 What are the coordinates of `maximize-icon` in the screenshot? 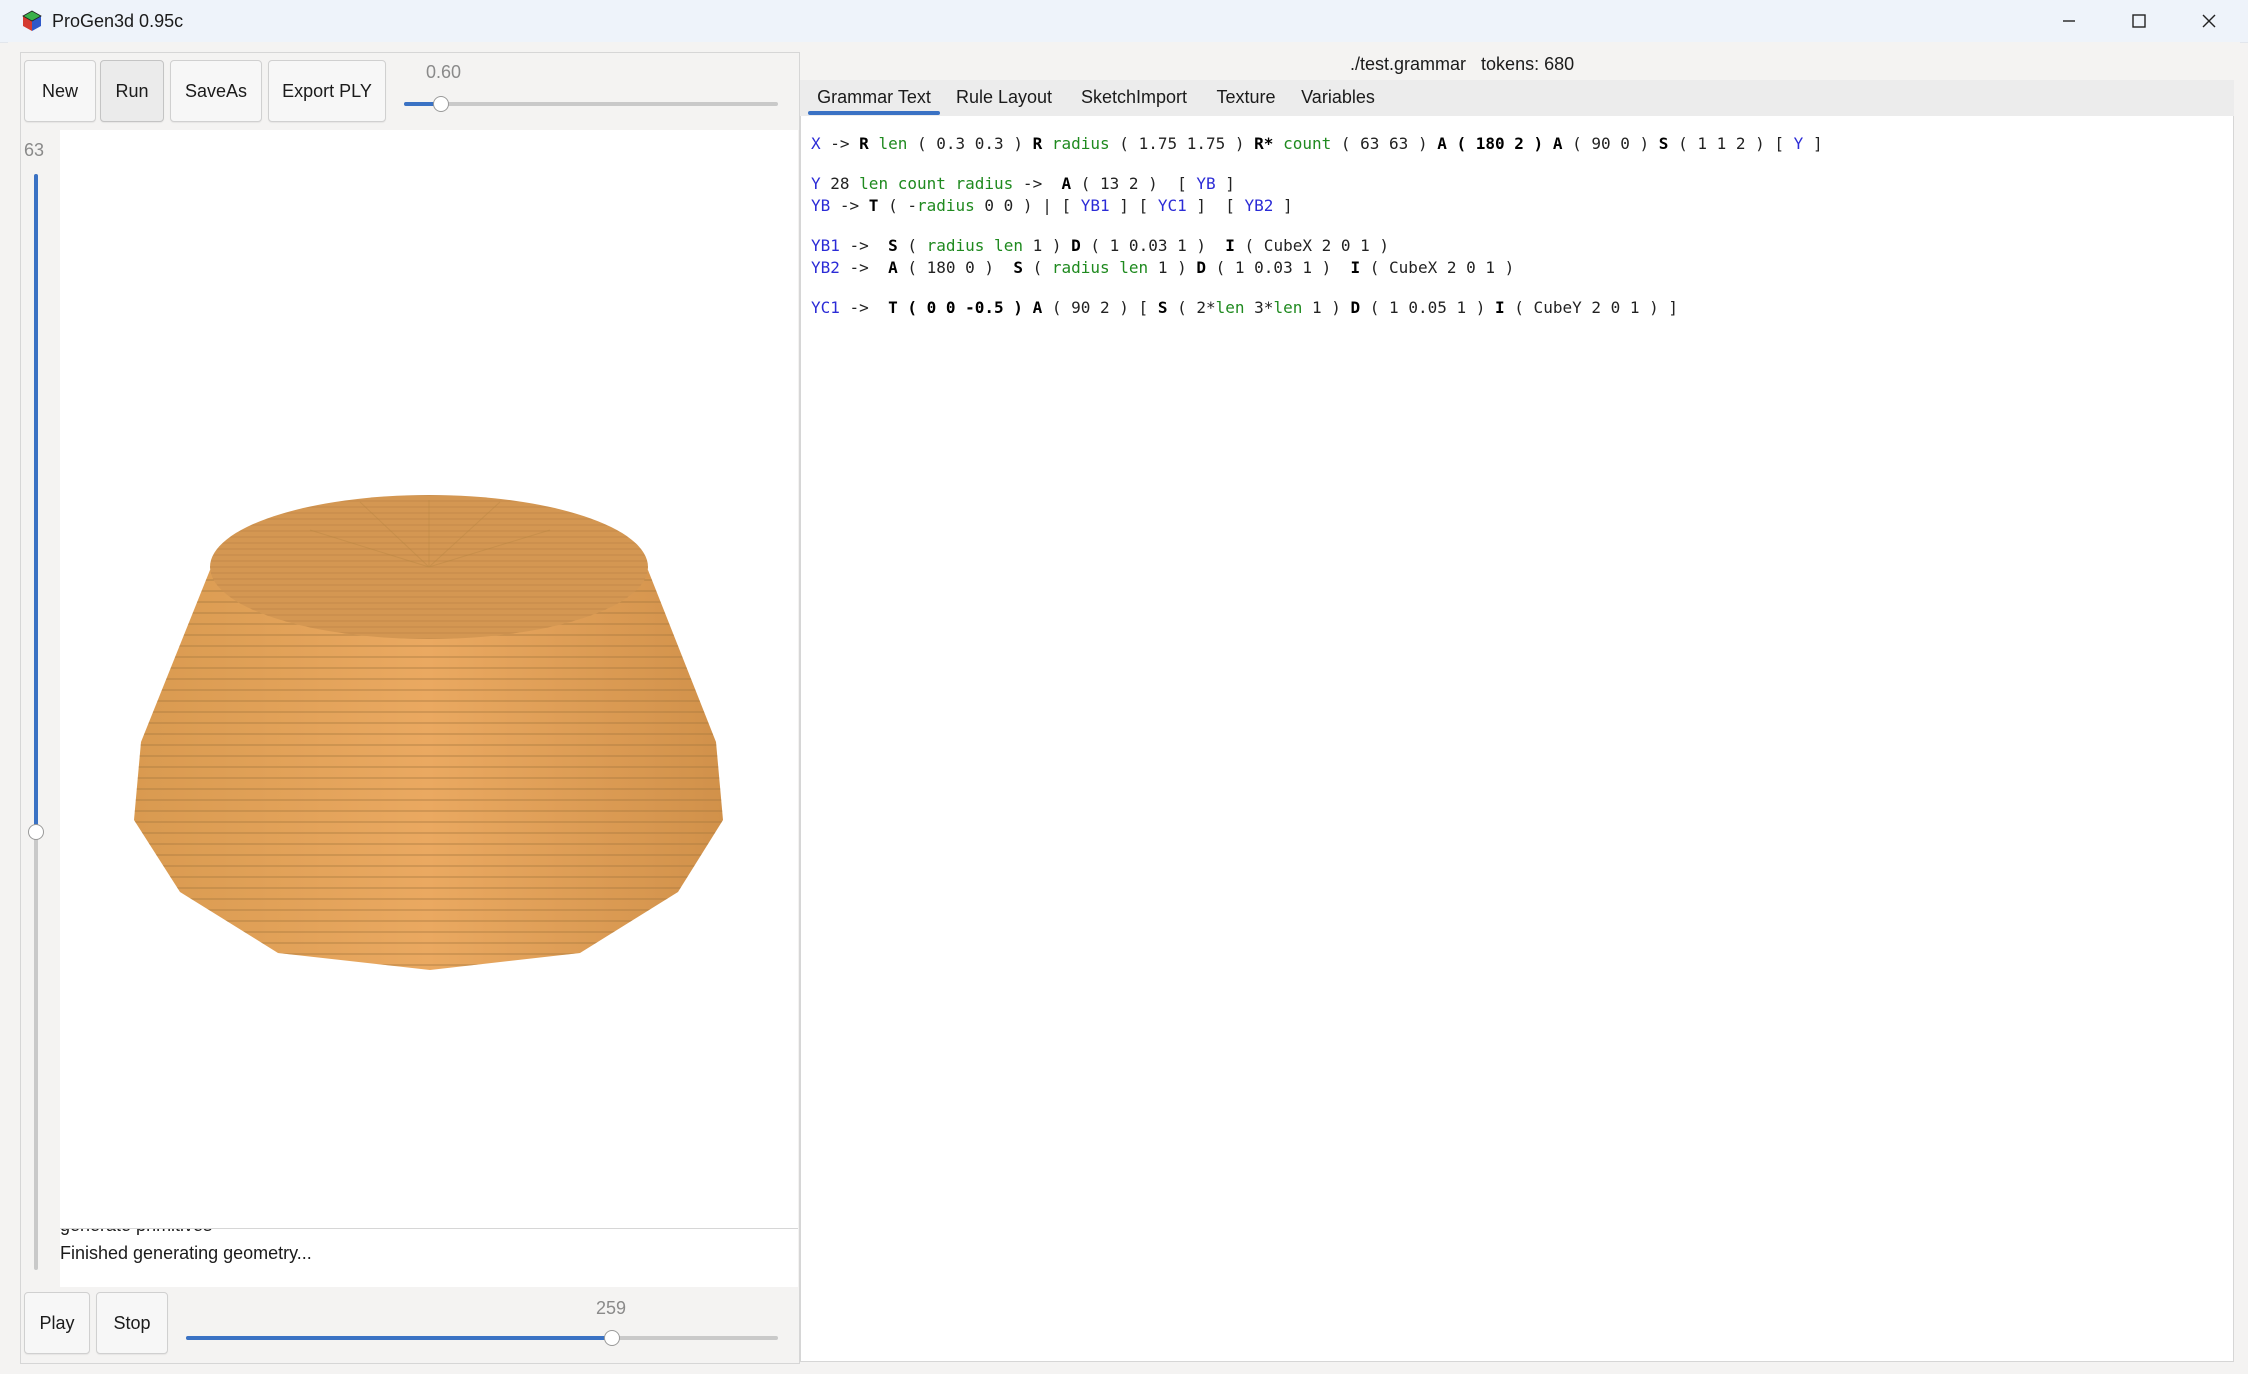 It's located at (2139, 21).